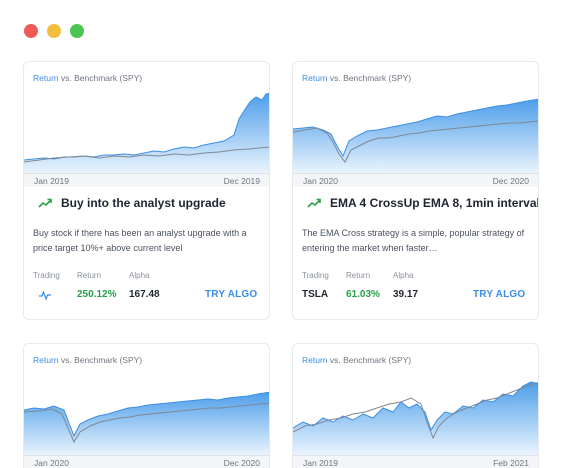 This screenshot has width=562, height=468. Describe the element at coordinates (146, 180) in the screenshot. I see `date-axis: Jan 2019 Dec 2019` at that location.